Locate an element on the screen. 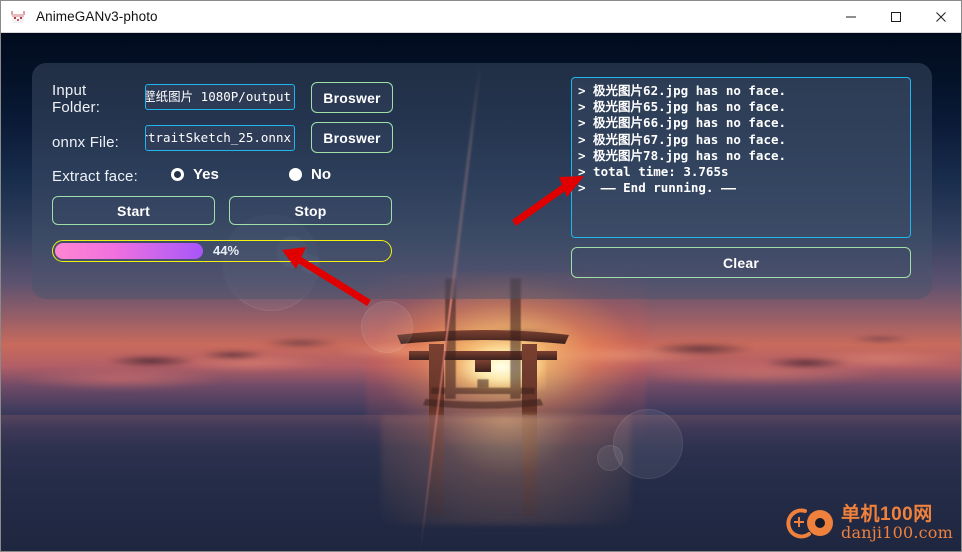 The width and height of the screenshot is (962, 552). extract-face-radio-yes: Yes is located at coordinates (195, 174).